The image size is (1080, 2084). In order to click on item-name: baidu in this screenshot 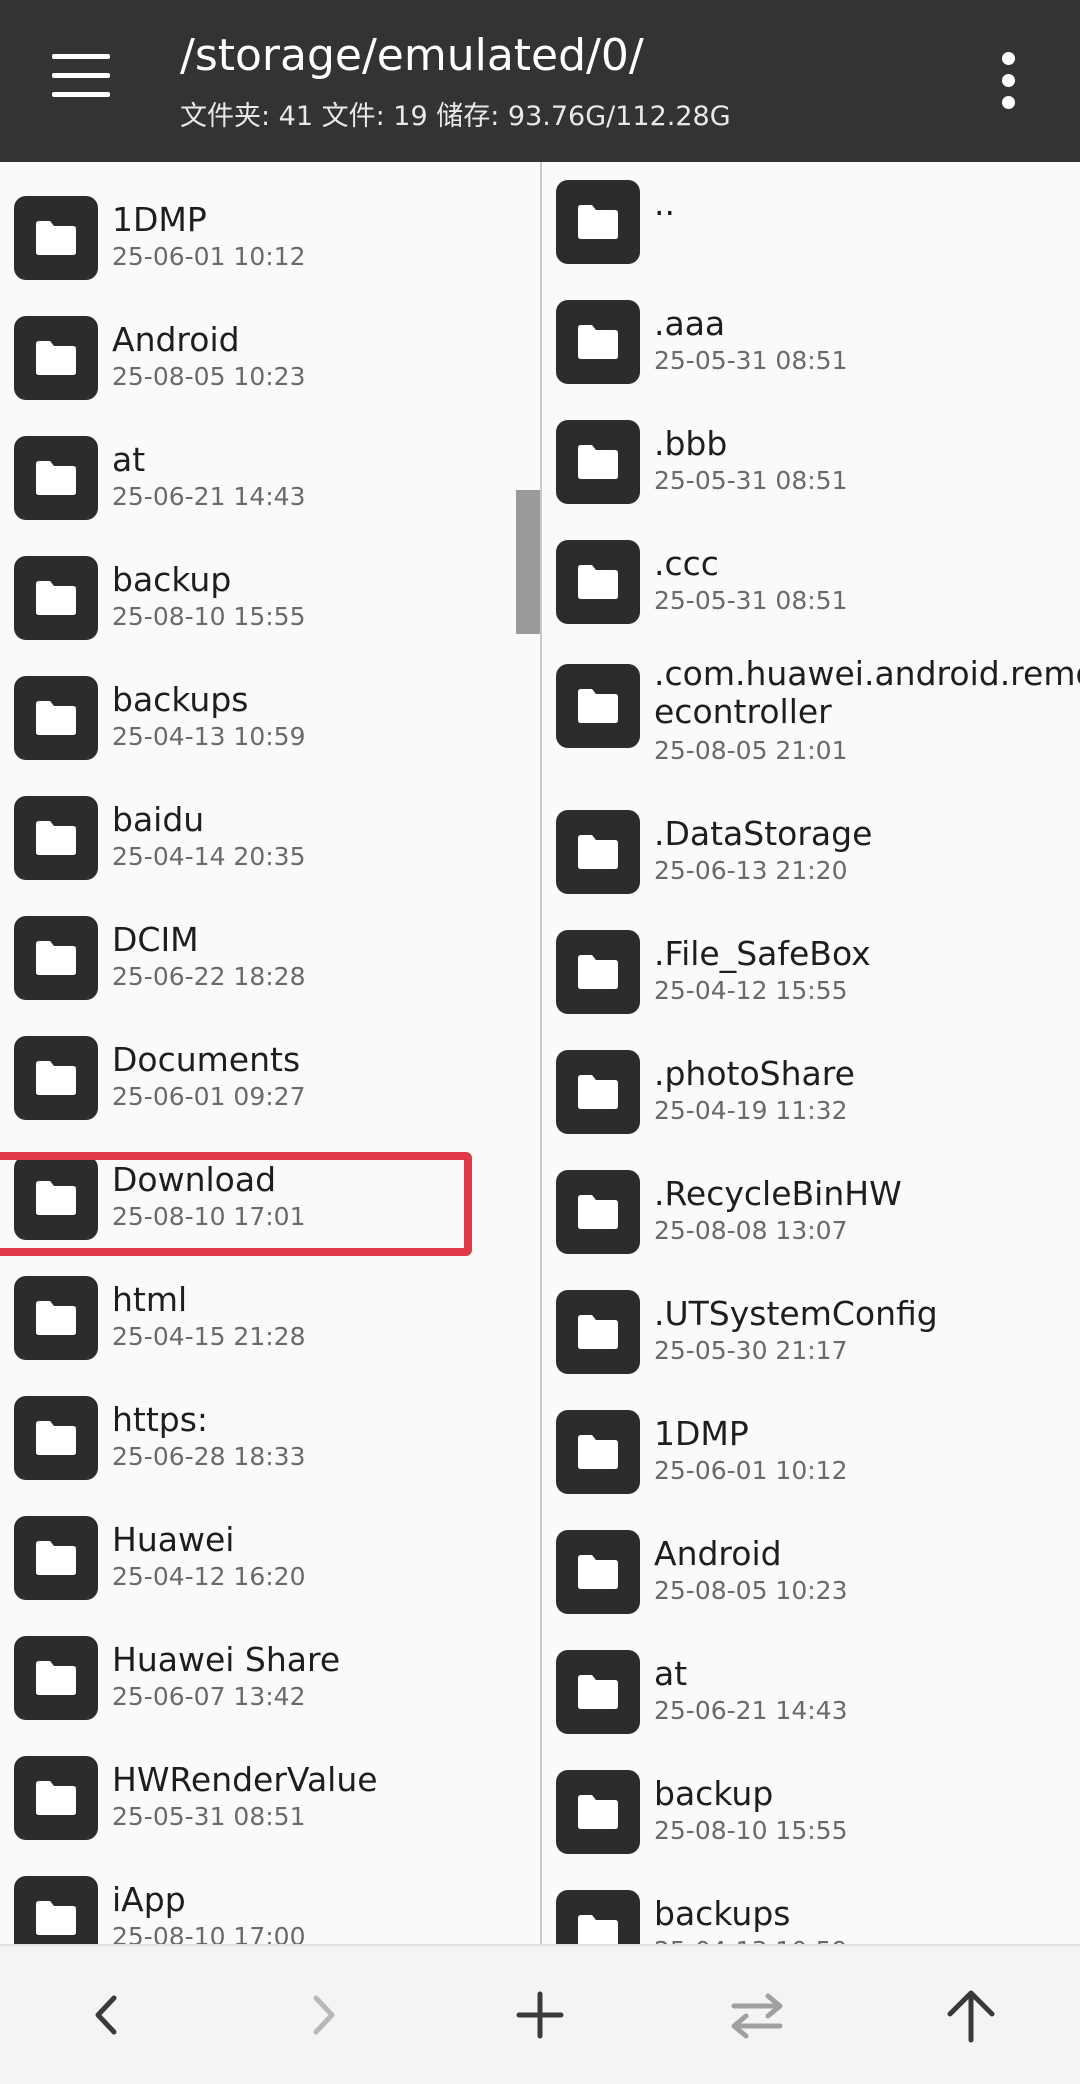, I will do `click(158, 819)`.